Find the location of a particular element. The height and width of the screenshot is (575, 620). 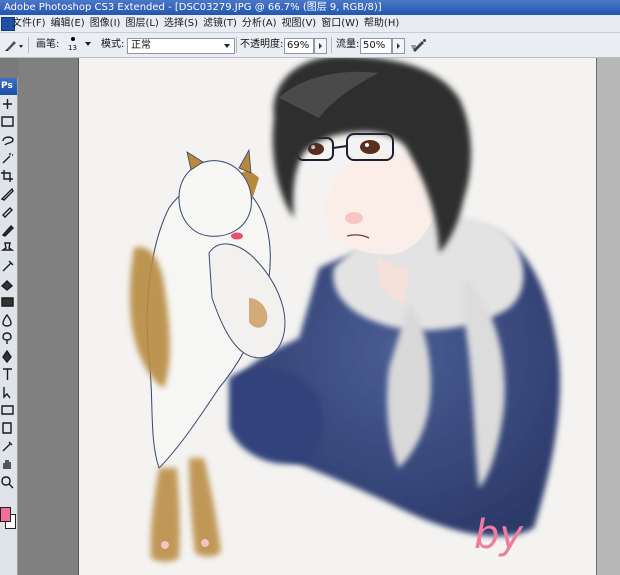

shape-tool-icon is located at coordinates (7, 410).